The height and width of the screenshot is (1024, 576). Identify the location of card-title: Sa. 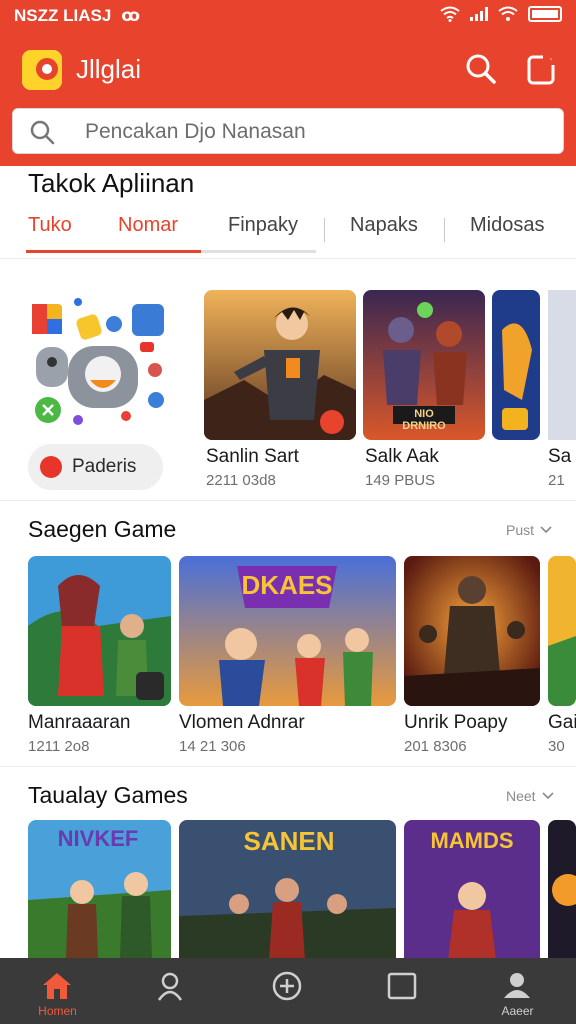
(560, 456).